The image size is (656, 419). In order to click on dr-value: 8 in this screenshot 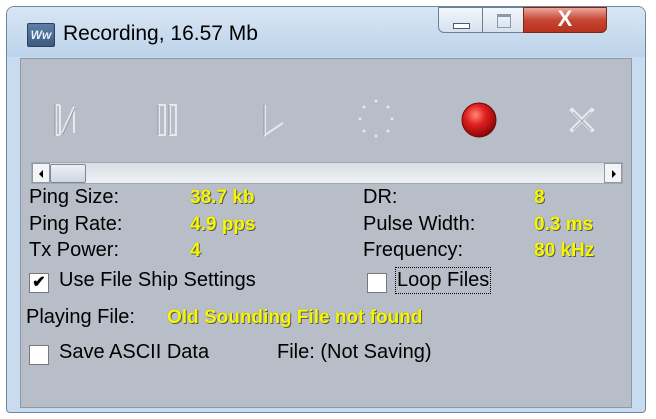, I will do `click(539, 197)`.